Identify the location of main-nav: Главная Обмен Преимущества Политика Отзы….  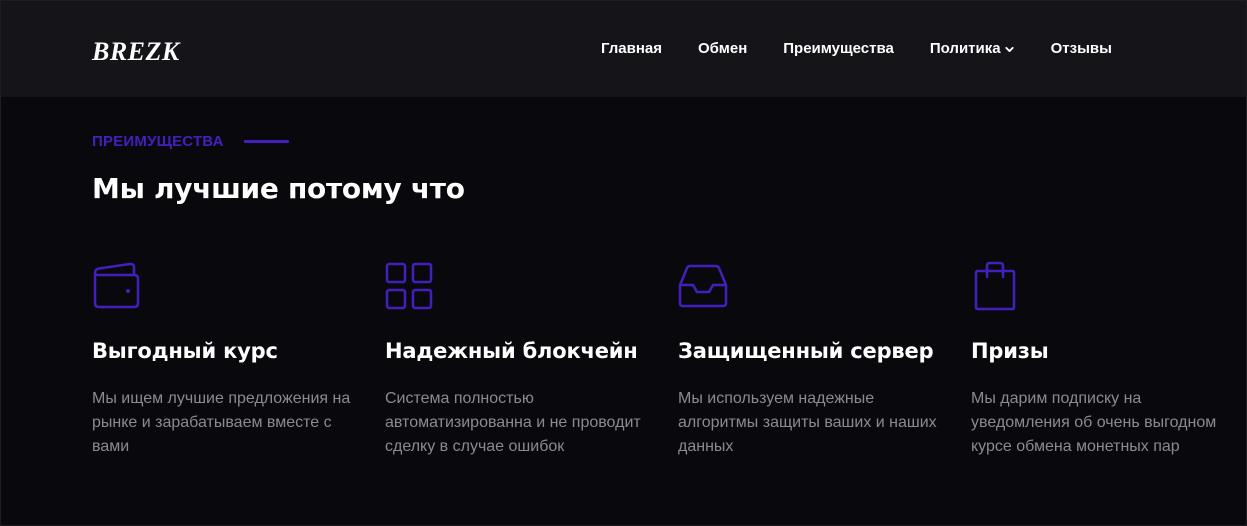
(856, 48).